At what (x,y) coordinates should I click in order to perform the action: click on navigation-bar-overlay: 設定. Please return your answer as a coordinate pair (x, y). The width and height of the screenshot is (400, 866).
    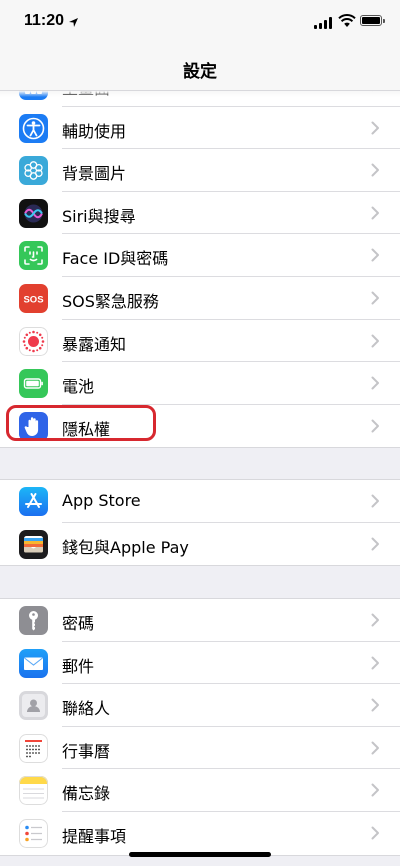
    Looking at the image, I should click on (200, 67).